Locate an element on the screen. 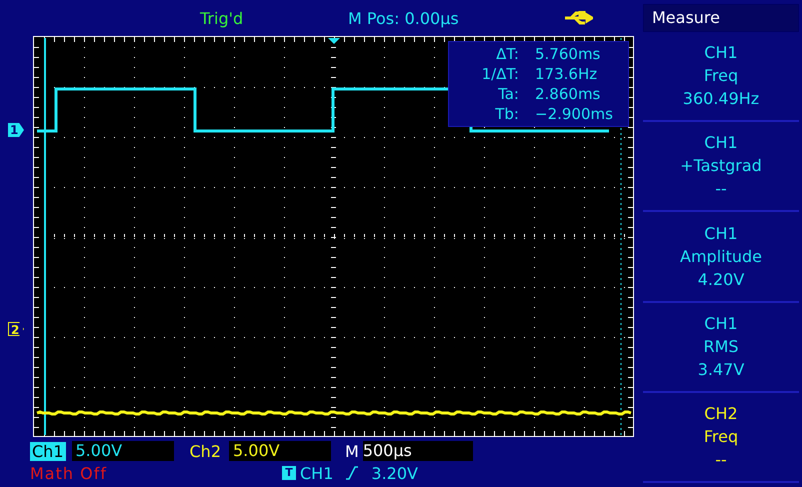 The height and width of the screenshot is (487, 802). channel-marker: 1 is located at coordinates (16, 130).